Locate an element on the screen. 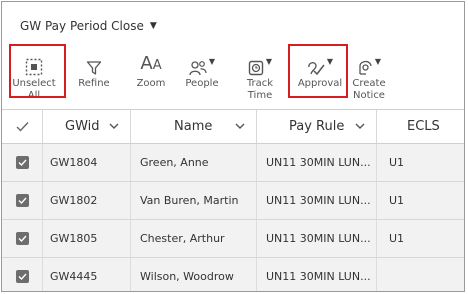 This screenshot has height=294, width=468. ecls-header-label: ECLS is located at coordinates (423, 126).